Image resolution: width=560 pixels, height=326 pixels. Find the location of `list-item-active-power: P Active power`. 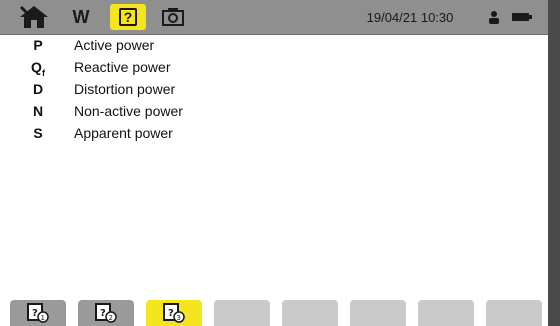

list-item-active-power: P Active power is located at coordinates (150, 45).